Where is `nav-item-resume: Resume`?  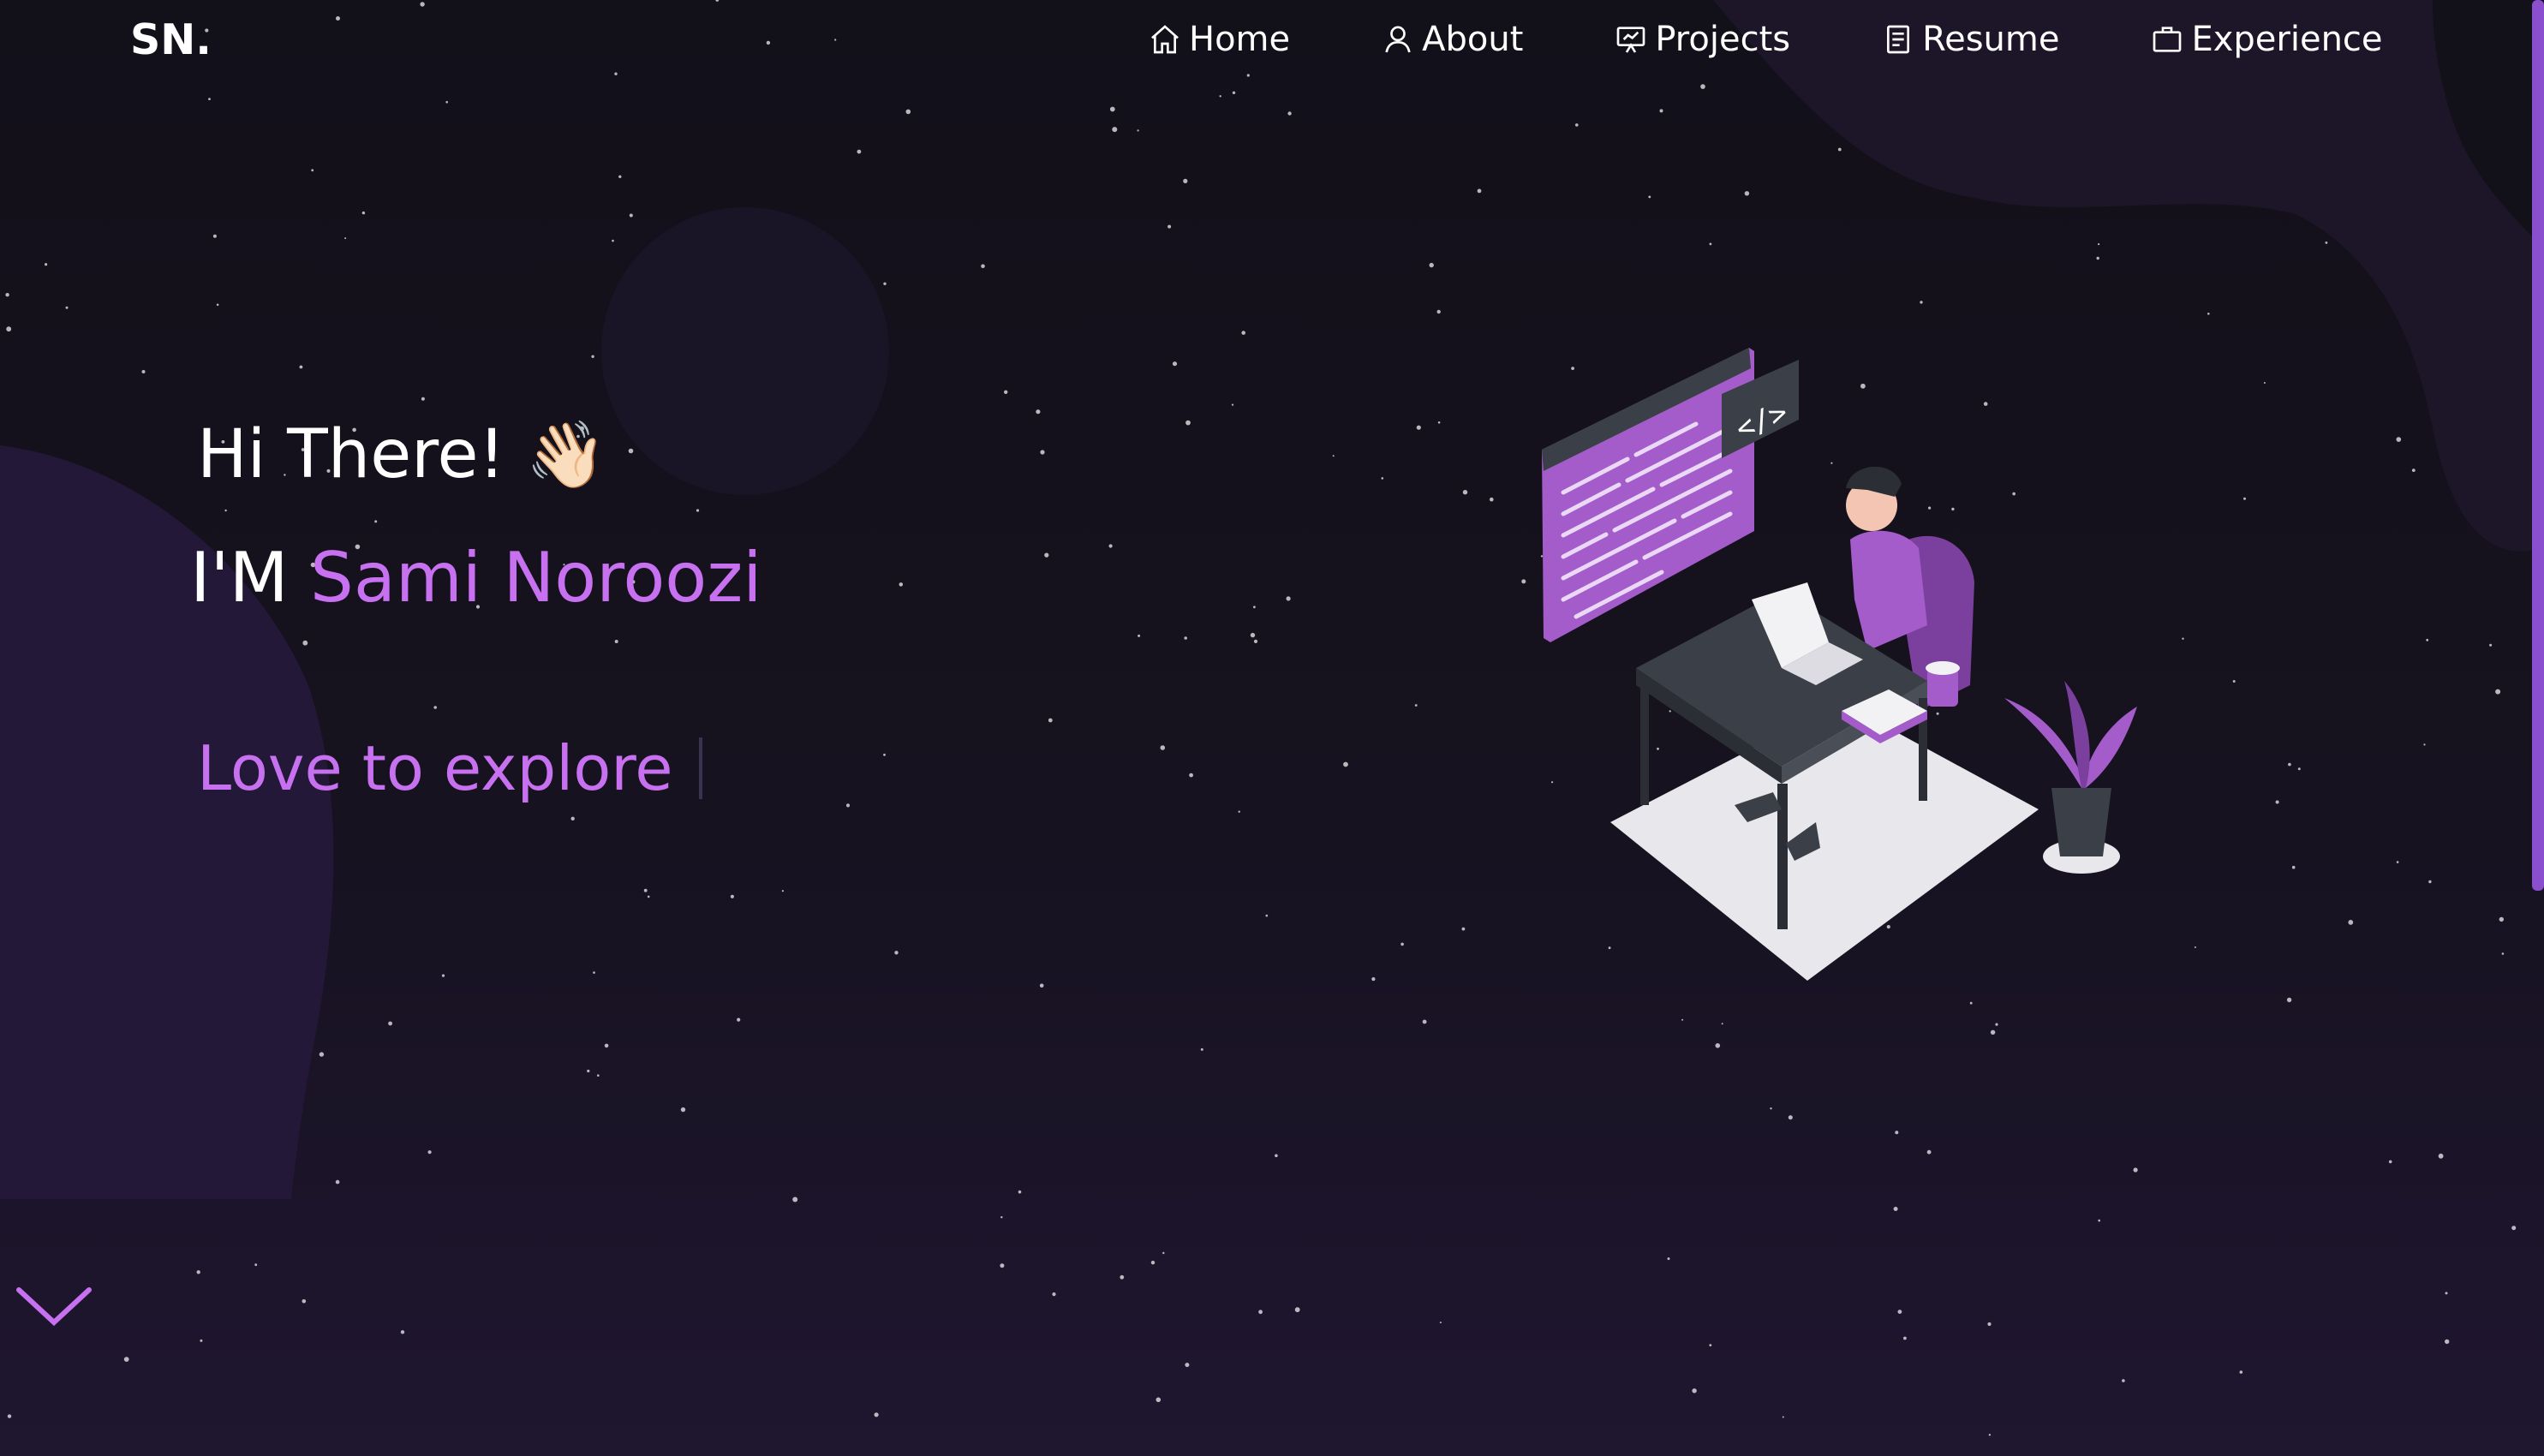 nav-item-resume: Resume is located at coordinates (1970, 39).